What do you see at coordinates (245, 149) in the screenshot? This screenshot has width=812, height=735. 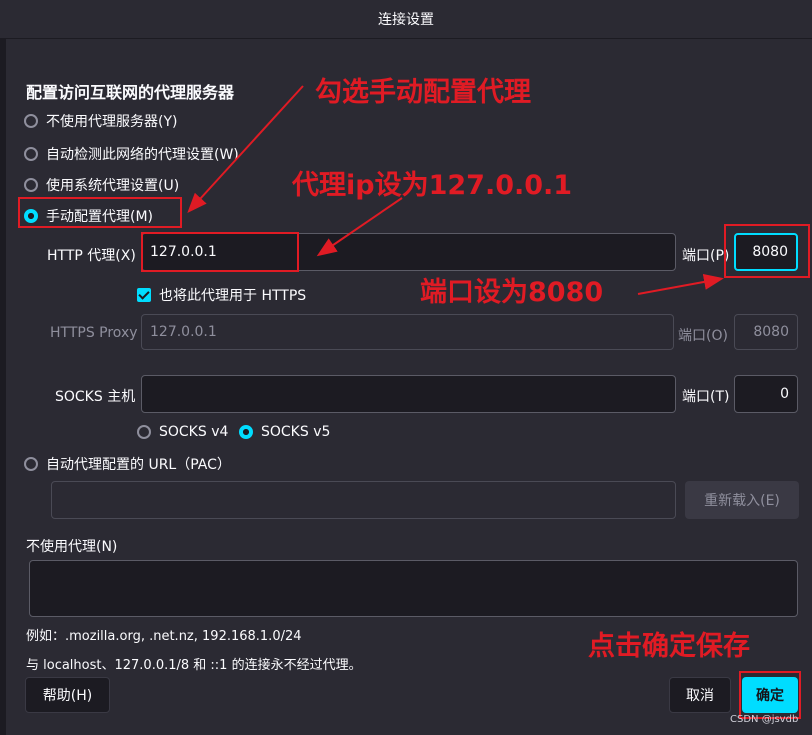 I see `arrow-to-manual` at bounding box center [245, 149].